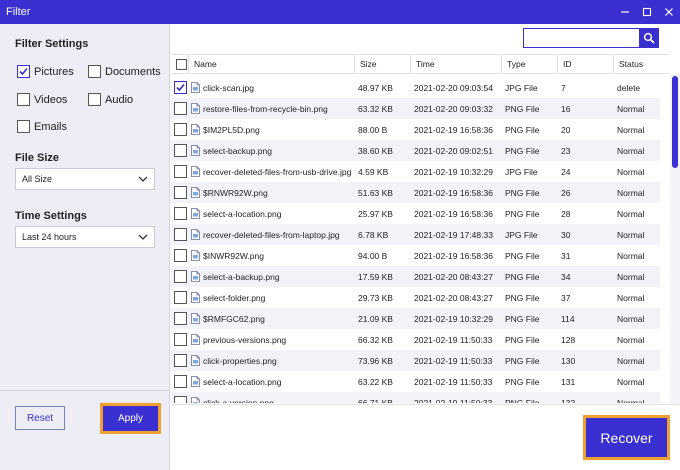 This screenshot has width=680, height=470. What do you see at coordinates (23, 71) in the screenshot?
I see `checkbox-pictures-box` at bounding box center [23, 71].